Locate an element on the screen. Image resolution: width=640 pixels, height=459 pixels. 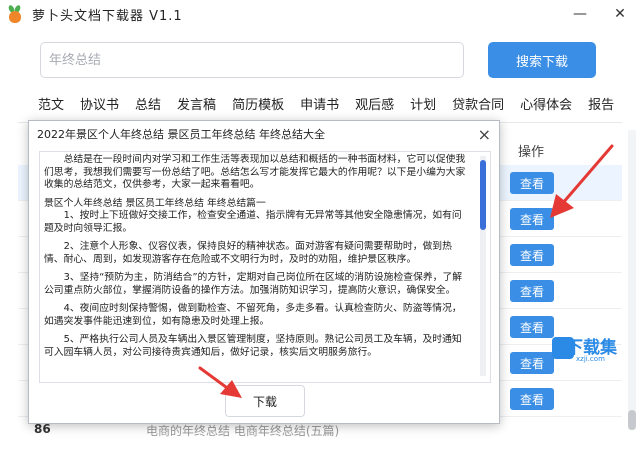
radish-app-icon is located at coordinates (15, 13).